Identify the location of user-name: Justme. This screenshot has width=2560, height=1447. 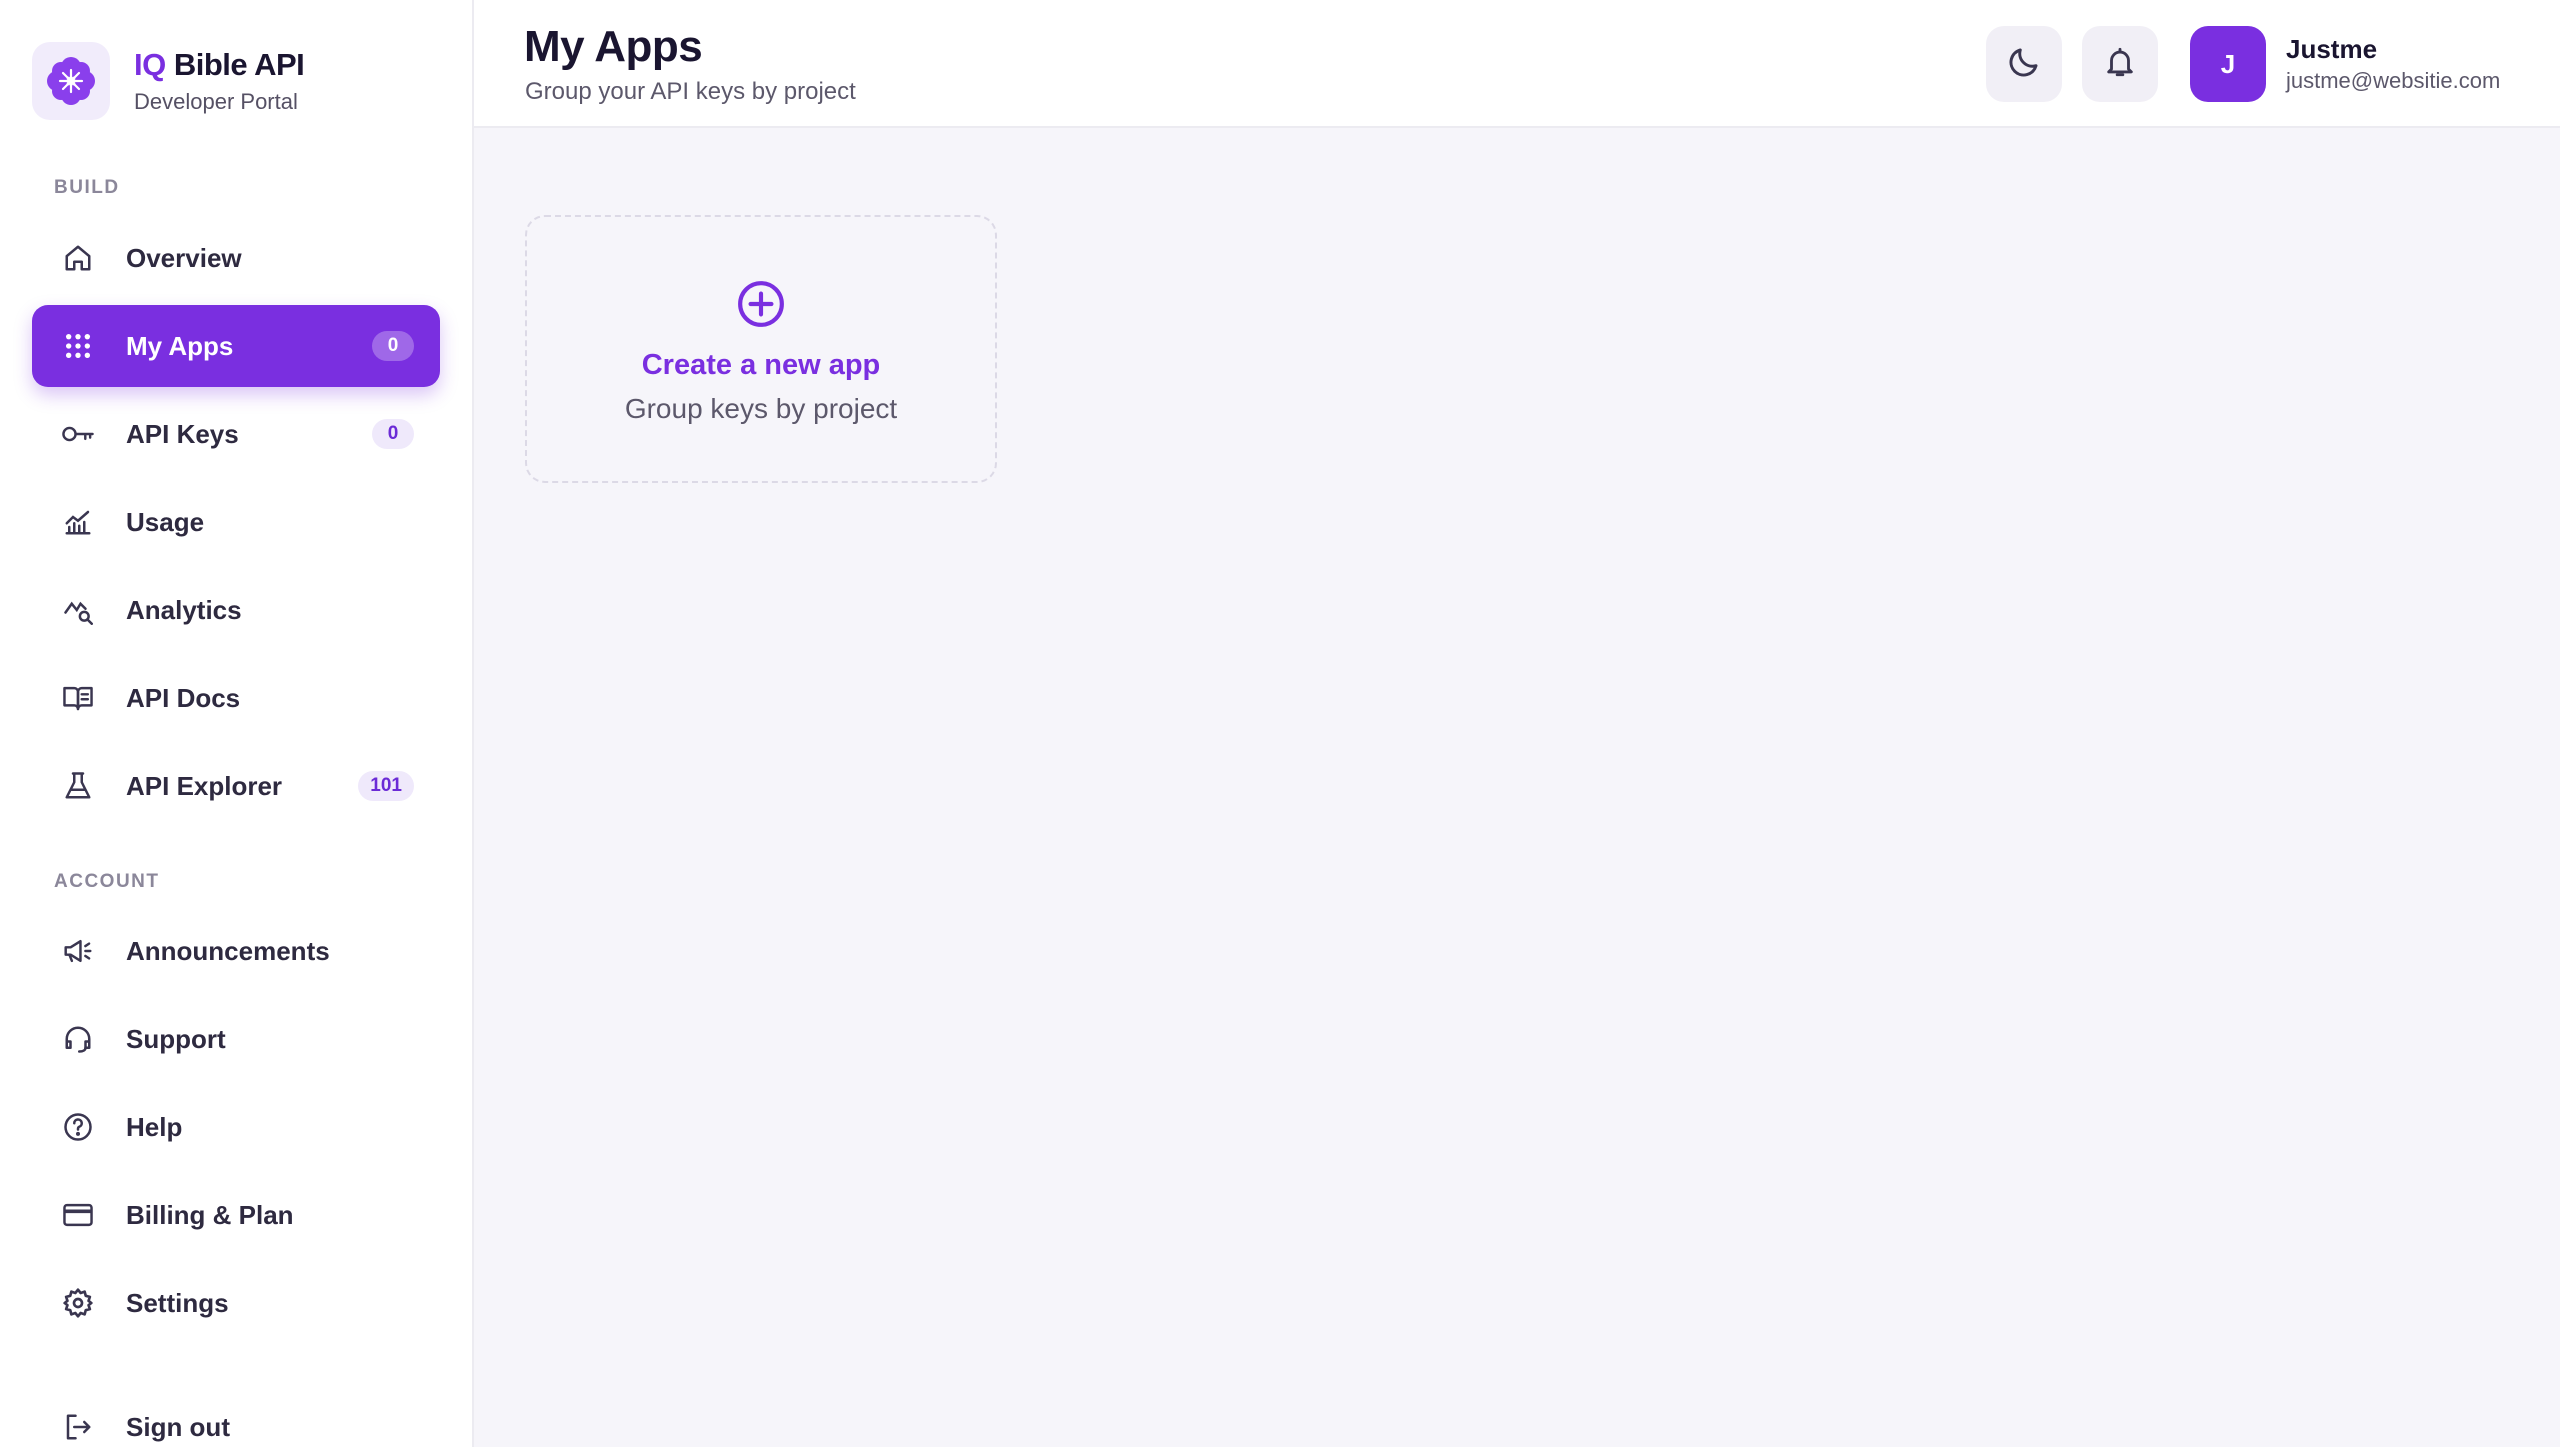
(2332, 49).